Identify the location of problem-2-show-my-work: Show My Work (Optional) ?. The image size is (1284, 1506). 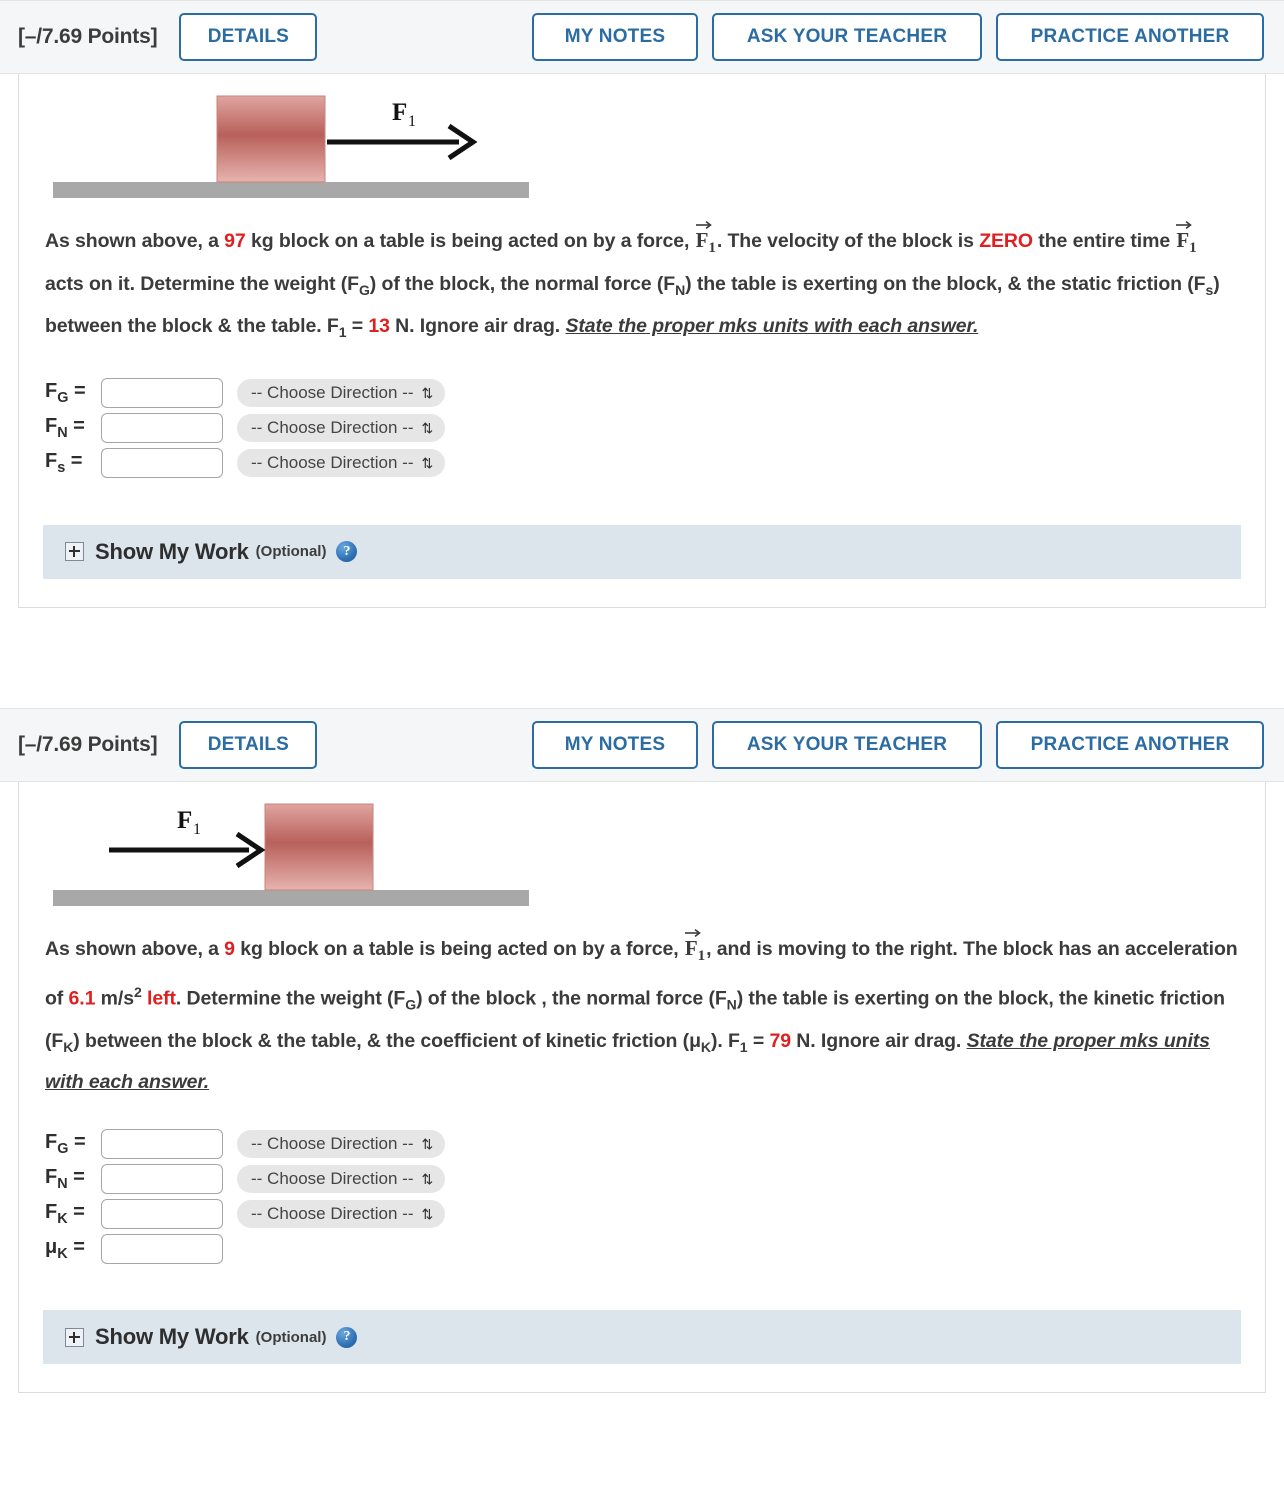
(642, 1337).